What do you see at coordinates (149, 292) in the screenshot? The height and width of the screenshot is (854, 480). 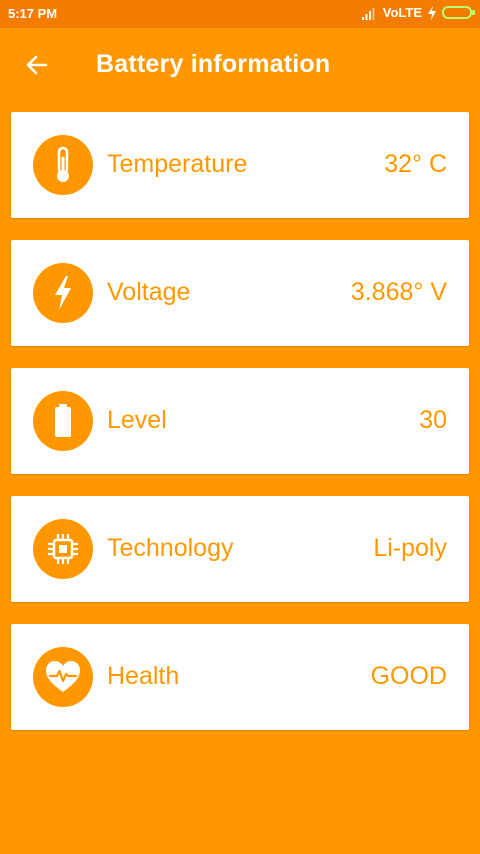 I see `voltage-label: Voltage` at bounding box center [149, 292].